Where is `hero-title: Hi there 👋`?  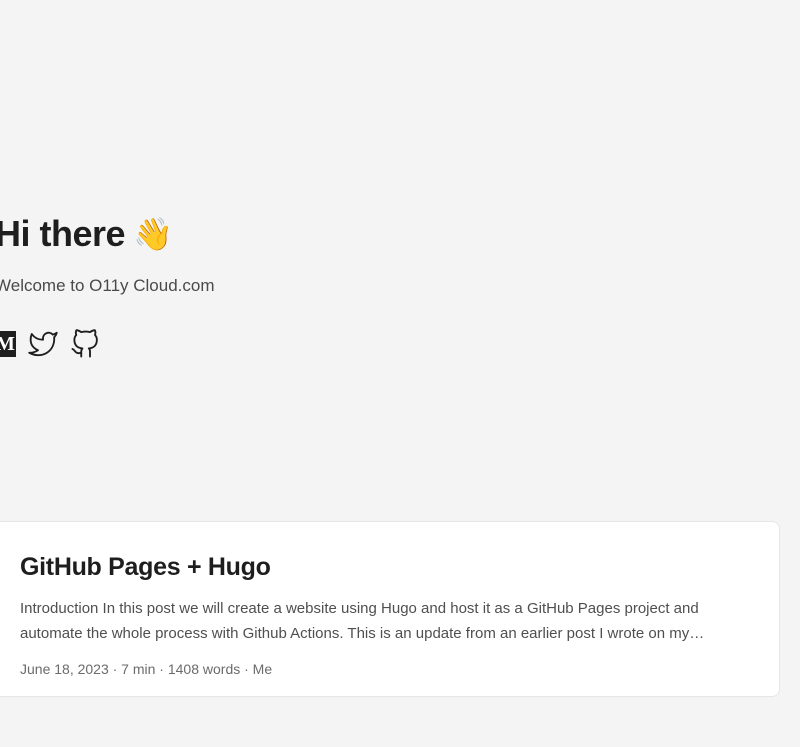 hero-title: Hi there 👋 is located at coordinates (107, 234).